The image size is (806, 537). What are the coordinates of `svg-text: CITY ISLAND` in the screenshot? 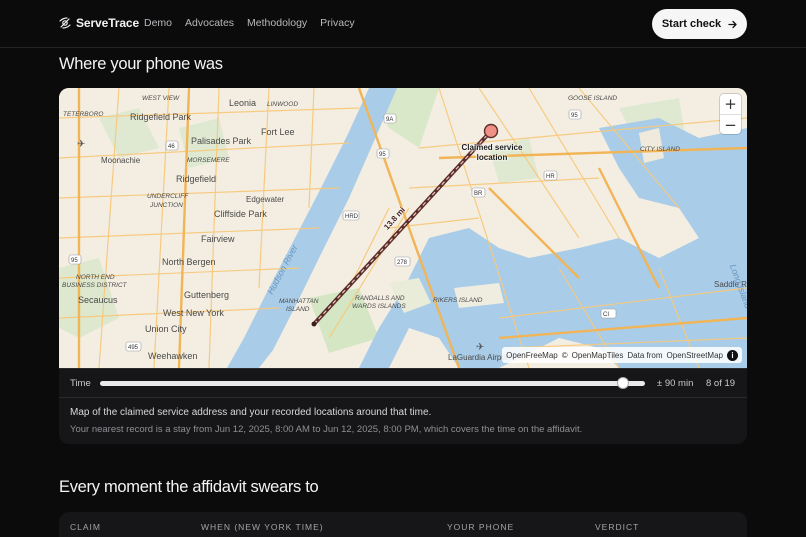 It's located at (660, 149).